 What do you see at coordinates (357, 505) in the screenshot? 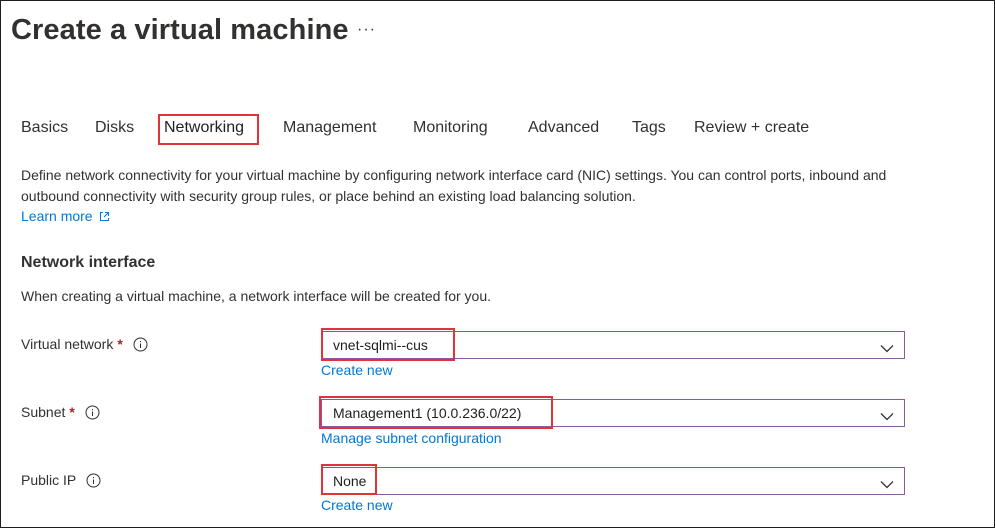
I see `create-new-public-ip-link: Create new` at bounding box center [357, 505].